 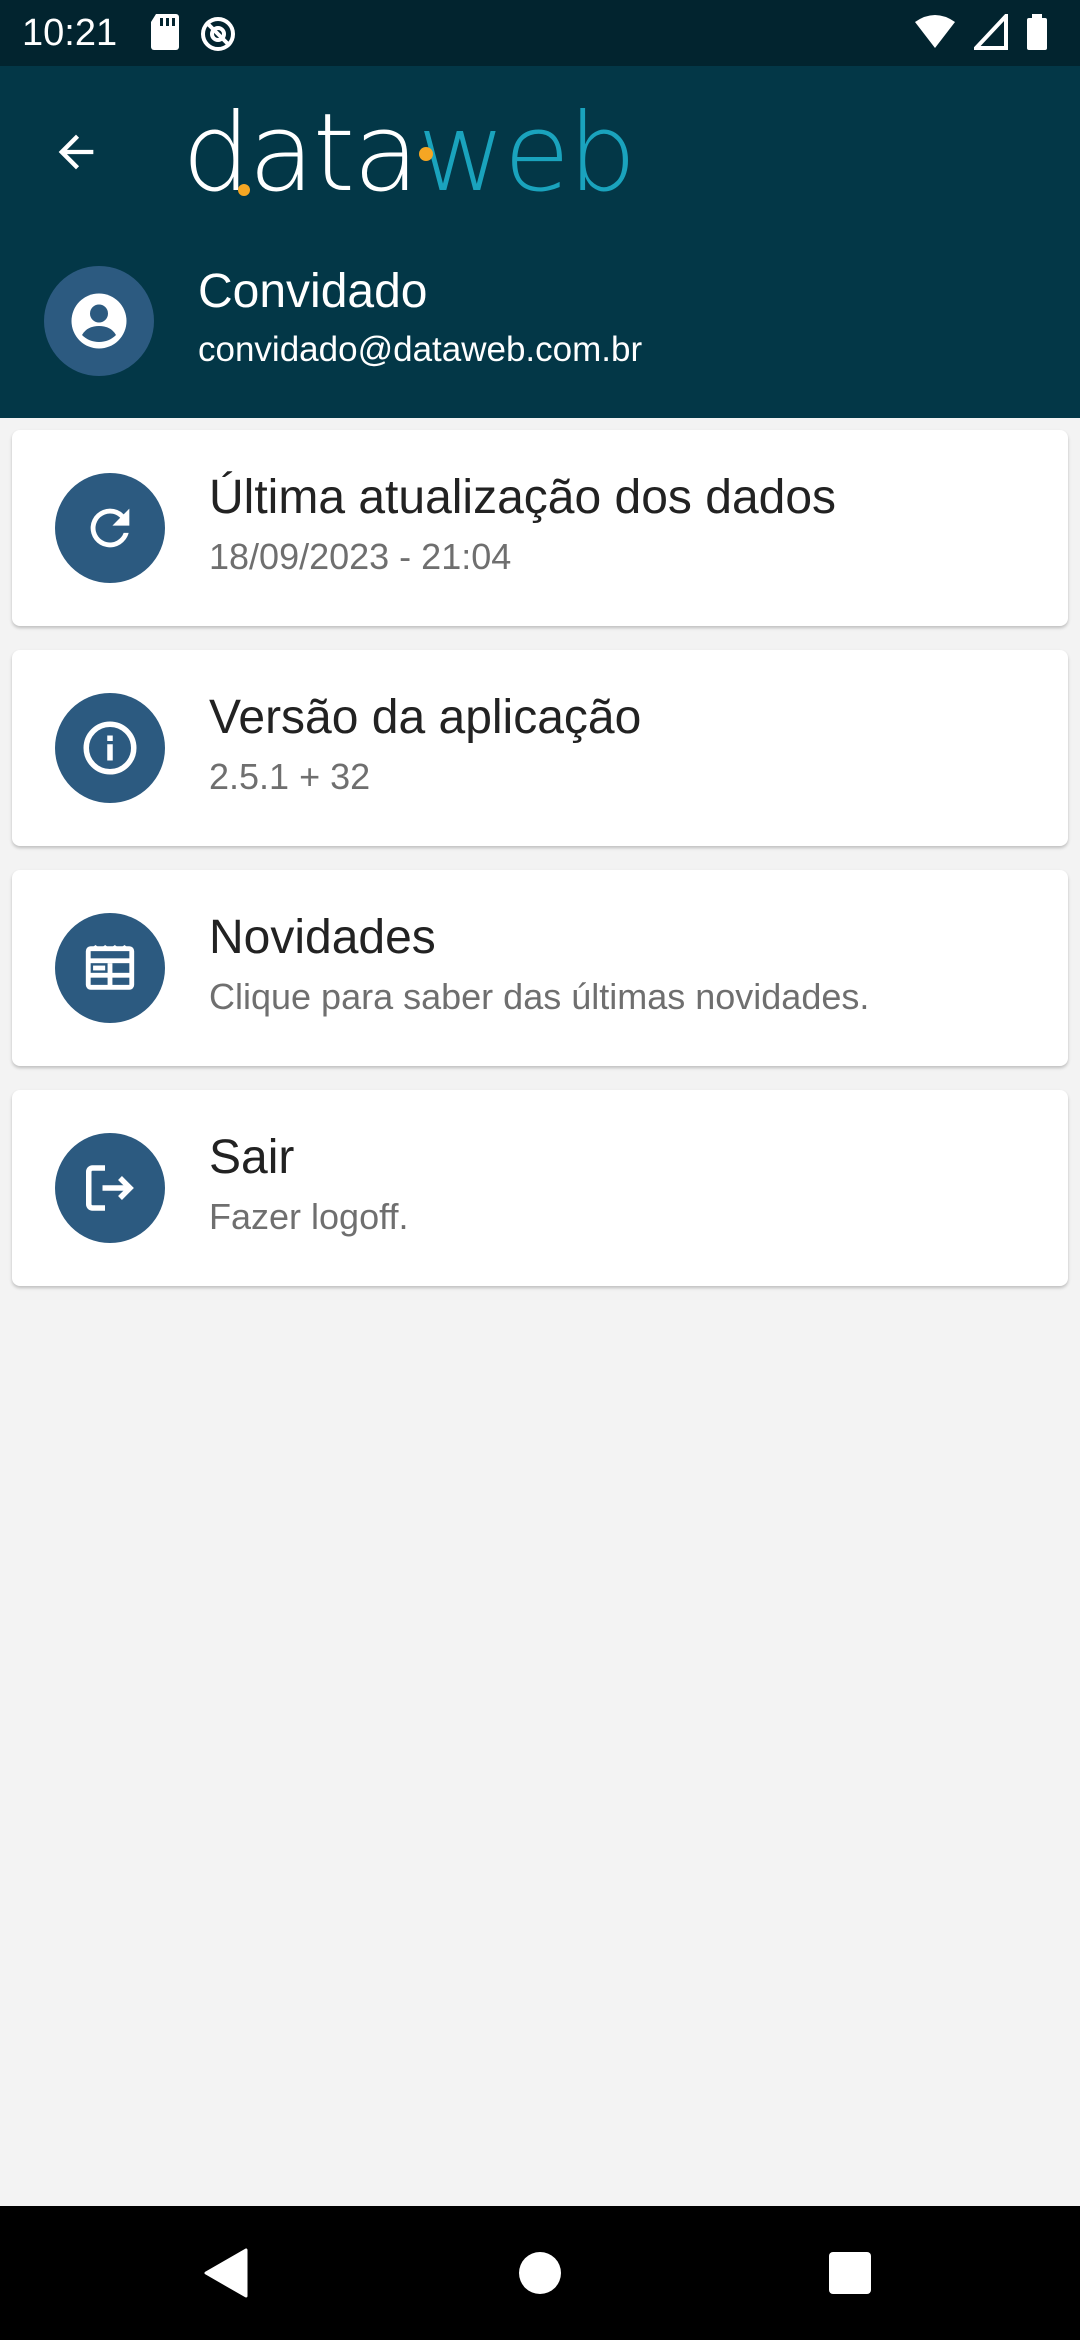 I want to click on user-email: convidado@dataweb.com.br, so click(x=420, y=349).